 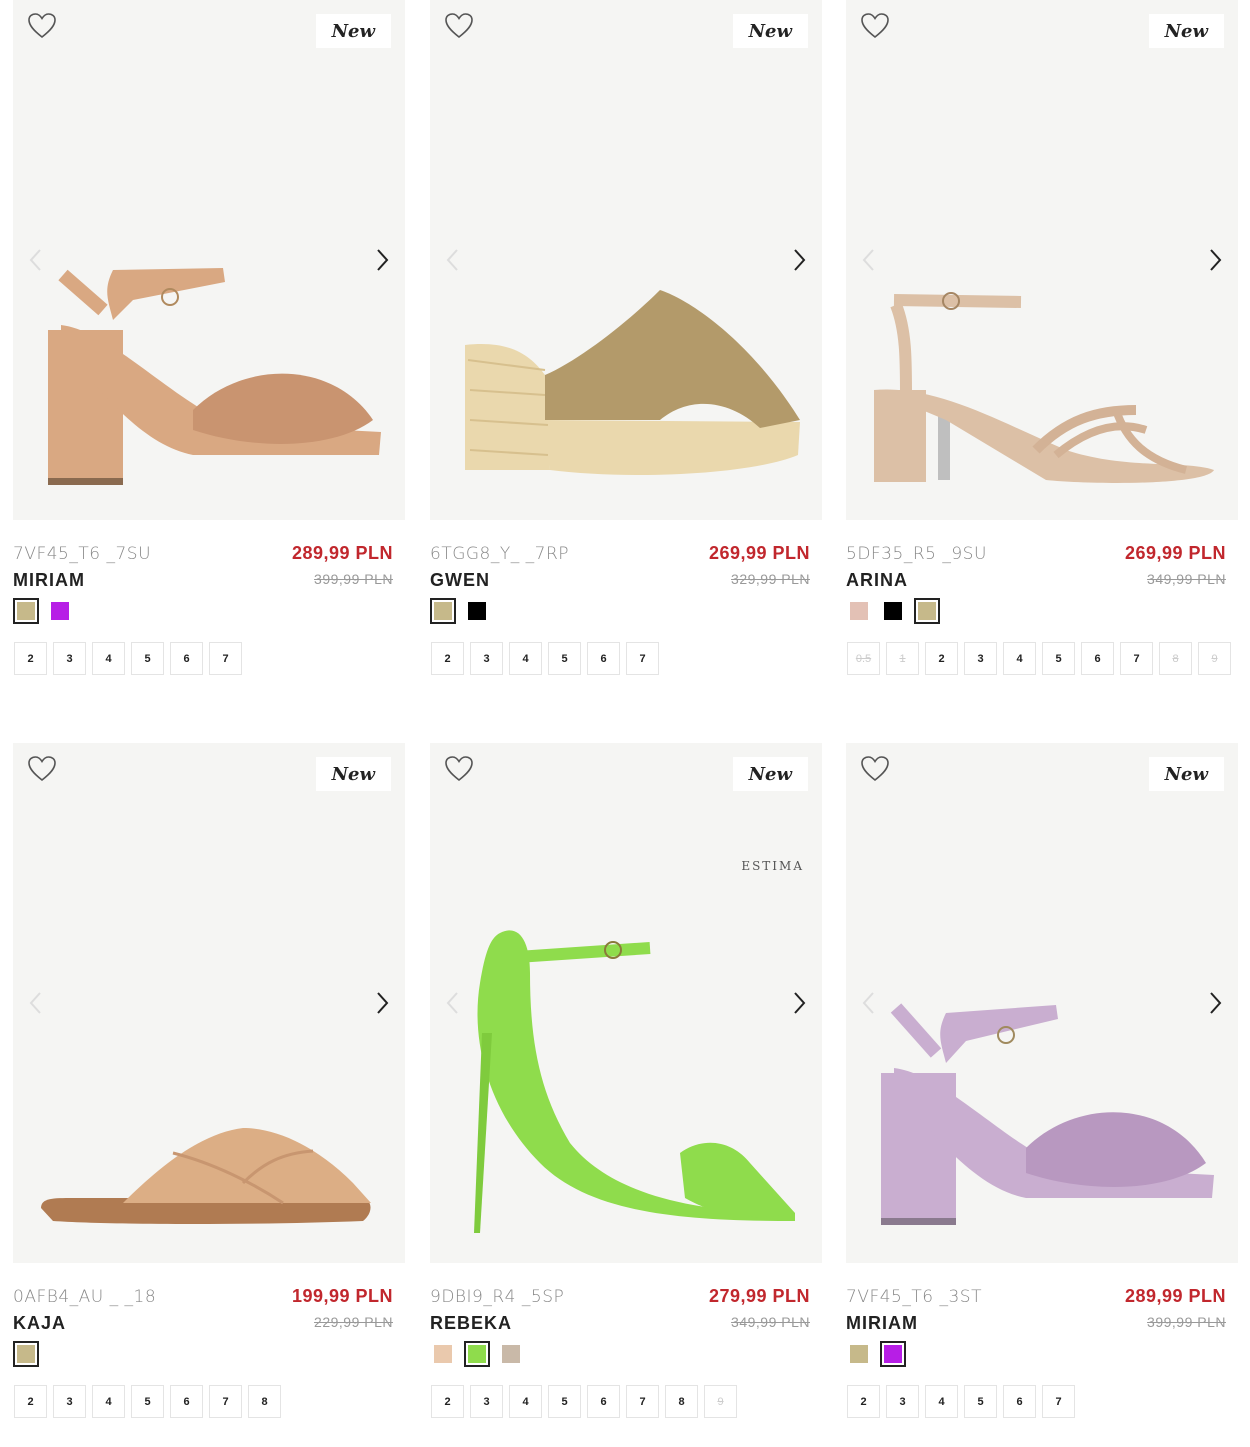 I want to click on product-name: ARINA, so click(x=877, y=580).